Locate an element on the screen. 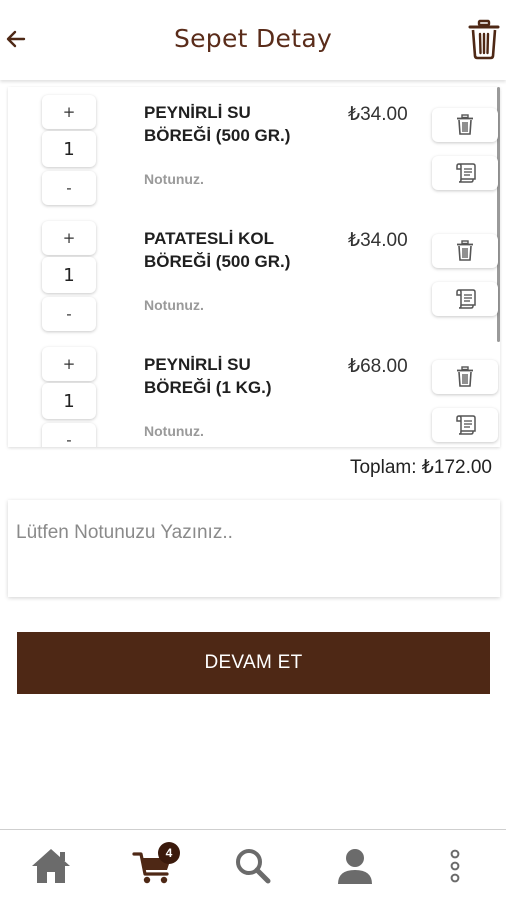 Image resolution: width=506 pixels, height=900 pixels. bottom-nav: 4 is located at coordinates (253, 864).